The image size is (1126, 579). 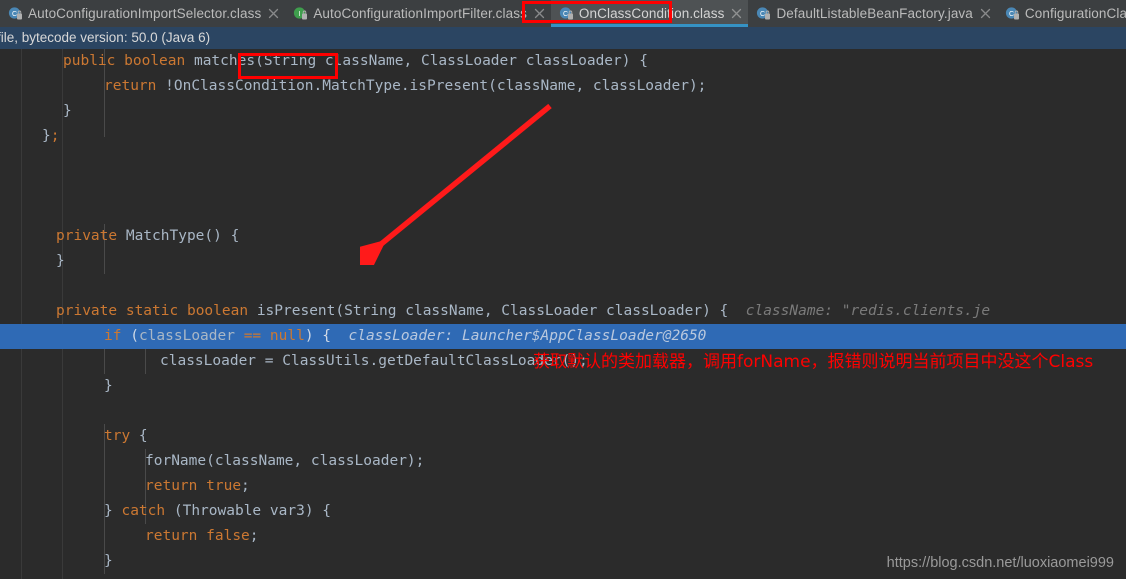 I want to click on watermark-text: https://blog.csdn.net/luoxiaomei999, so click(x=1000, y=563).